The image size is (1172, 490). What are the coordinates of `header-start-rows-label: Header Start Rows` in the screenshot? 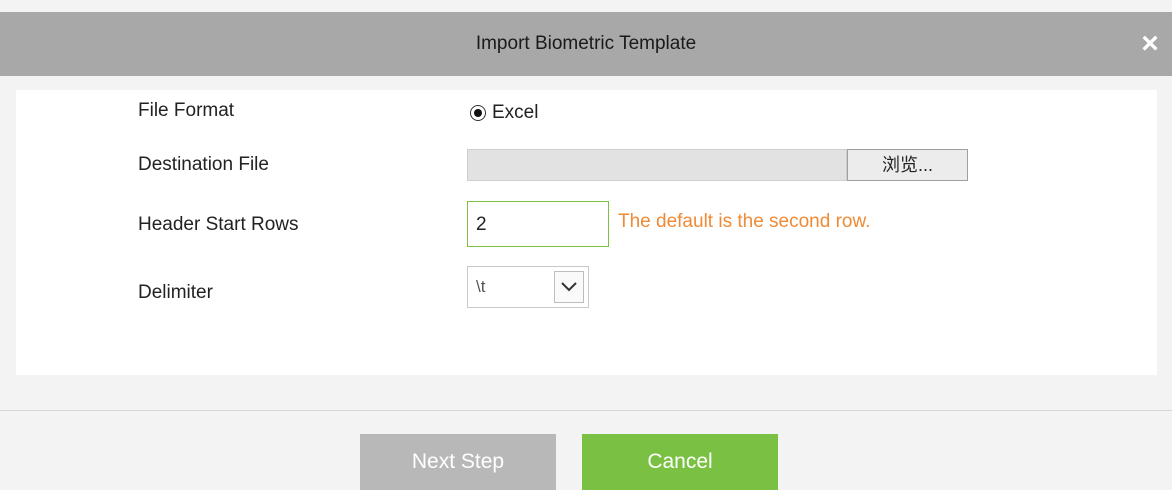 It's located at (218, 224).